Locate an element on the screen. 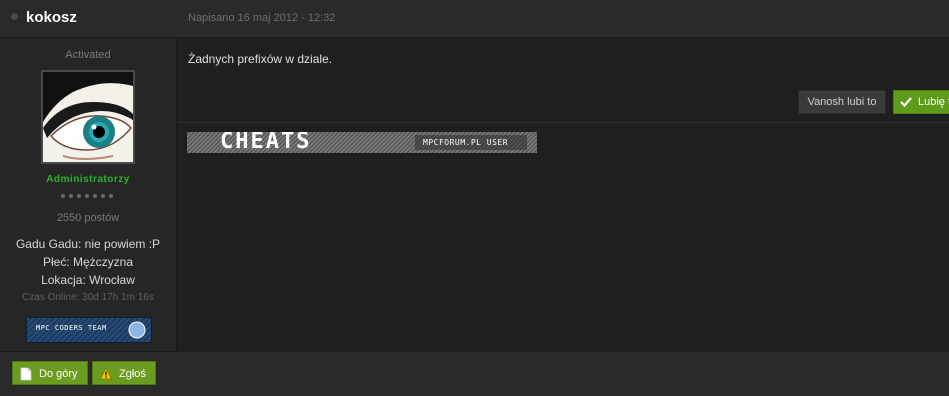  check-icon is located at coordinates (906, 102).